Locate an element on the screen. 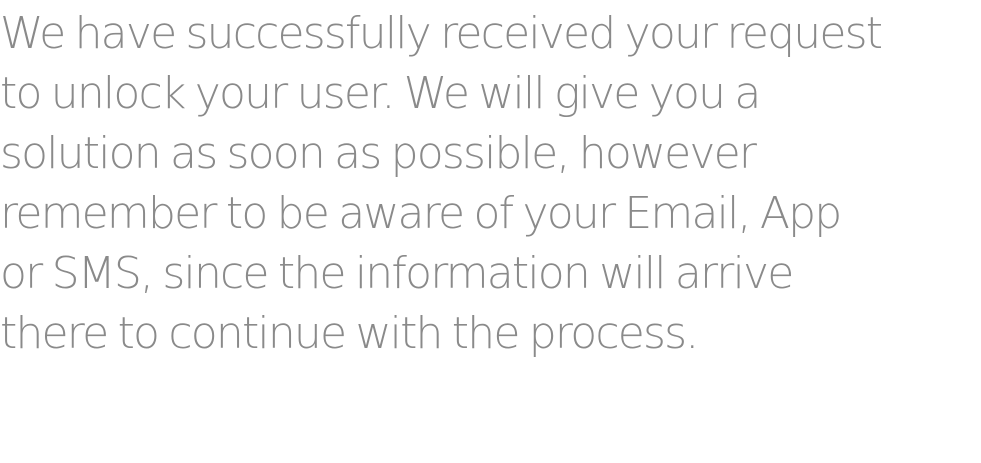  message-line-2: to unlock your user. We will give you a is located at coordinates (380, 93).